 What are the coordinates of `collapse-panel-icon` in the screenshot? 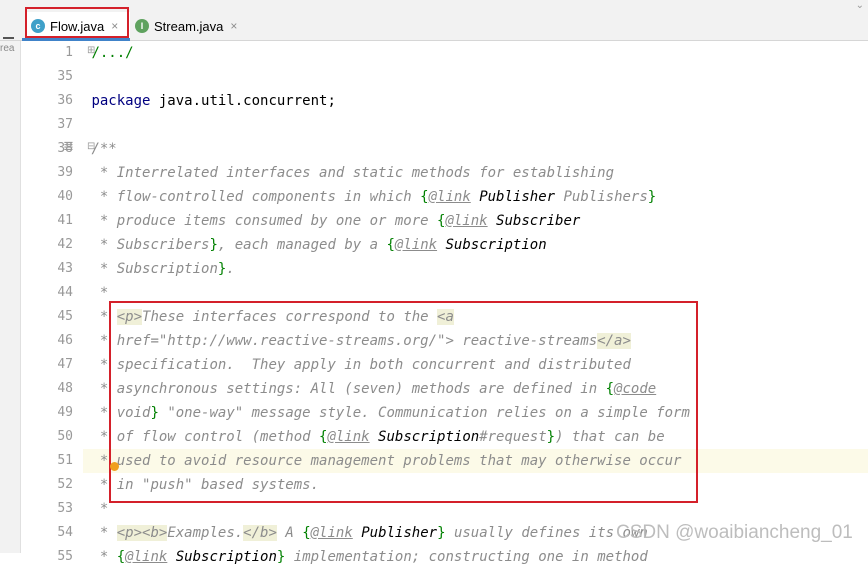 It's located at (8, 38).